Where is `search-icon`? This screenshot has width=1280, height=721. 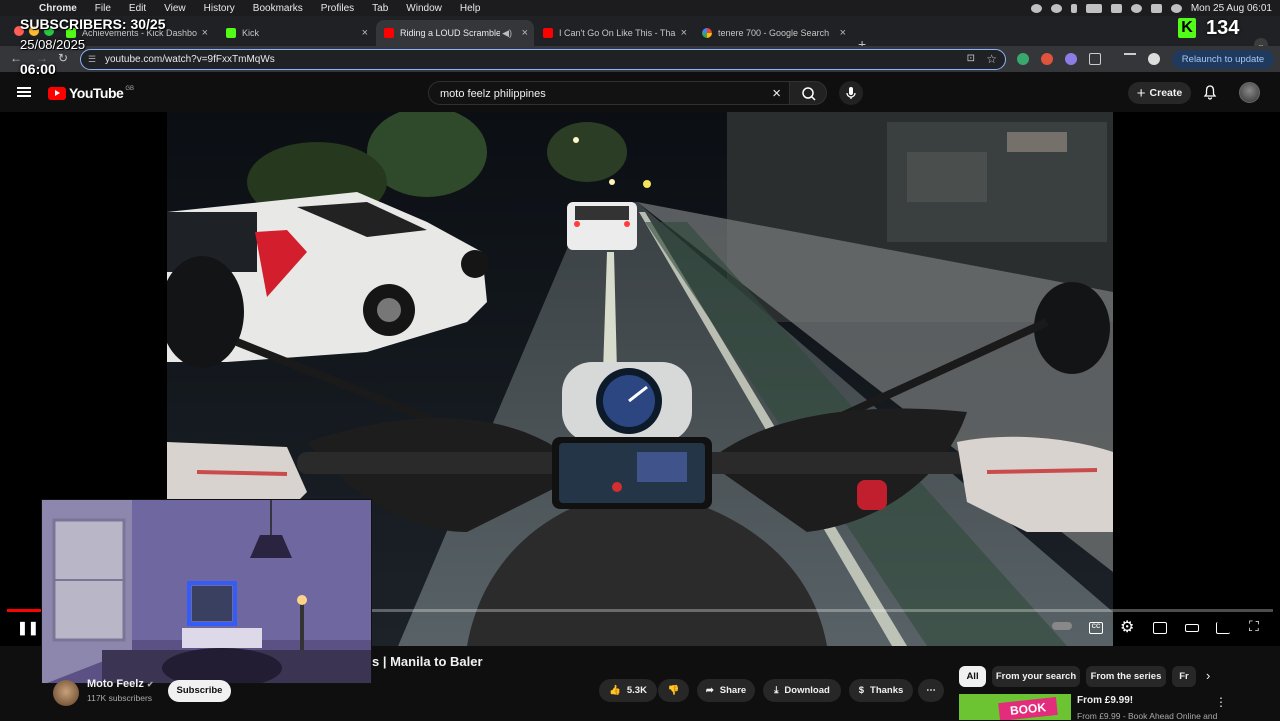
search-icon is located at coordinates (809, 94).